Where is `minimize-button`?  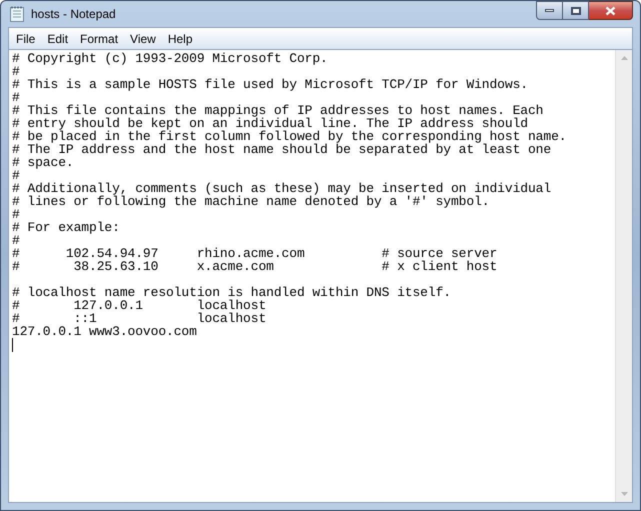 minimize-button is located at coordinates (549, 10).